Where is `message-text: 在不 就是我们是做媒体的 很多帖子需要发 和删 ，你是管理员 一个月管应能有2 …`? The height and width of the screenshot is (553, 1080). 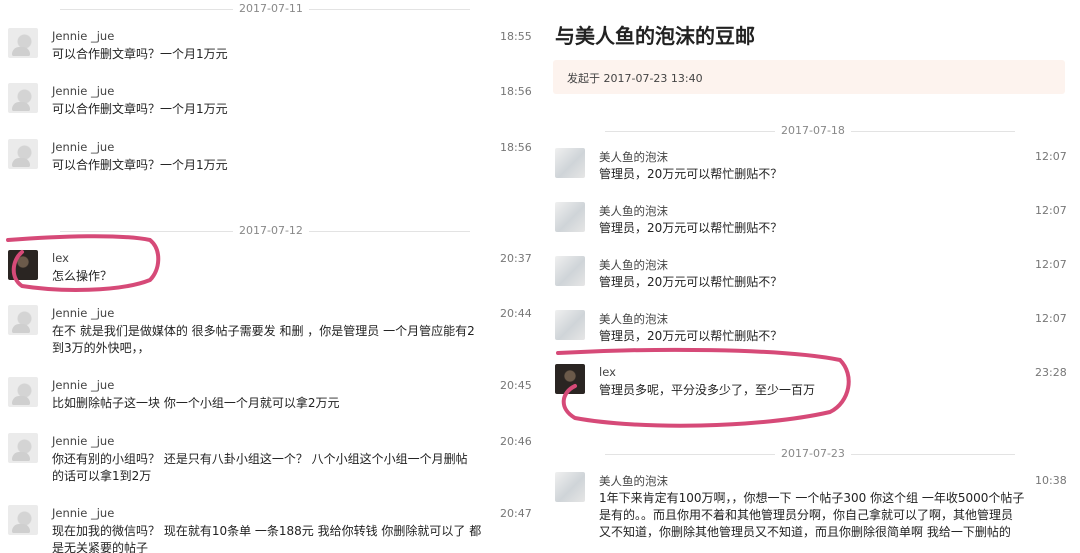 message-text: 在不 就是我们是做媒体的 很多帖子需要发 和删 ，你是管理员 一个月管应能有2 … is located at coordinates (263, 339).